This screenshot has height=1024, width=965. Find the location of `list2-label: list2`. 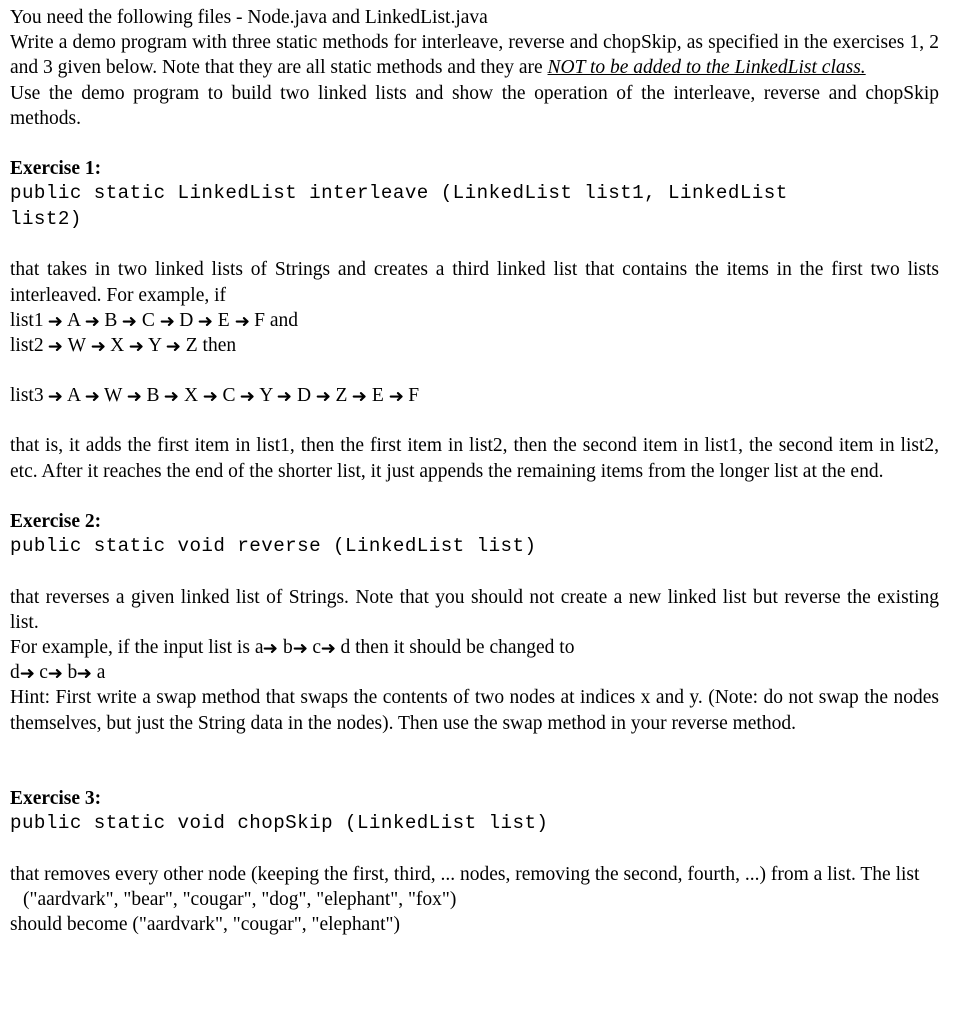

list2-label: list2 is located at coordinates (27, 346).